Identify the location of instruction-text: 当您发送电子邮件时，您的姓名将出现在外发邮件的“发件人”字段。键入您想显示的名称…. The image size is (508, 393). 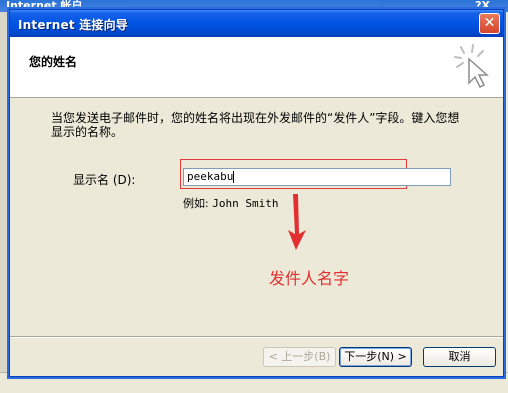
(255, 125).